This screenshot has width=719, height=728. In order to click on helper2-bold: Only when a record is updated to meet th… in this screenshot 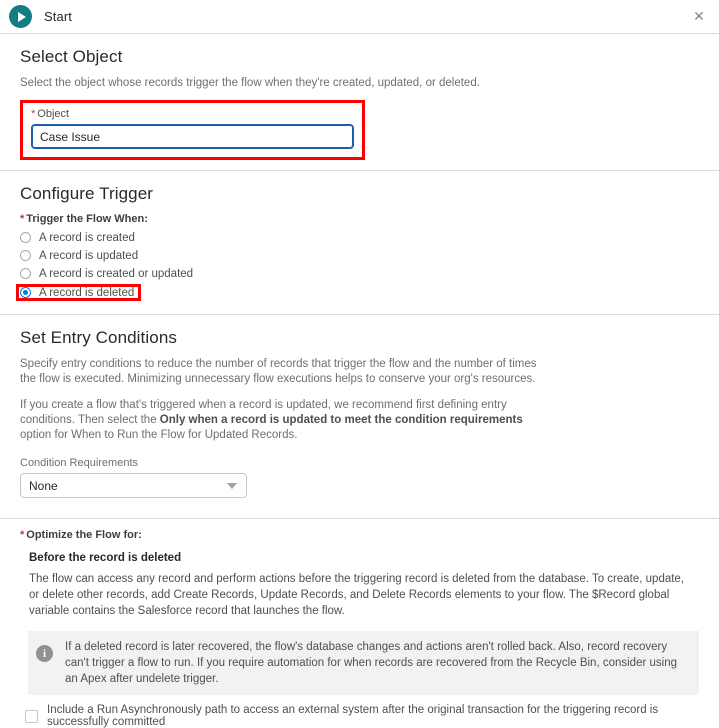, I will do `click(341, 420)`.